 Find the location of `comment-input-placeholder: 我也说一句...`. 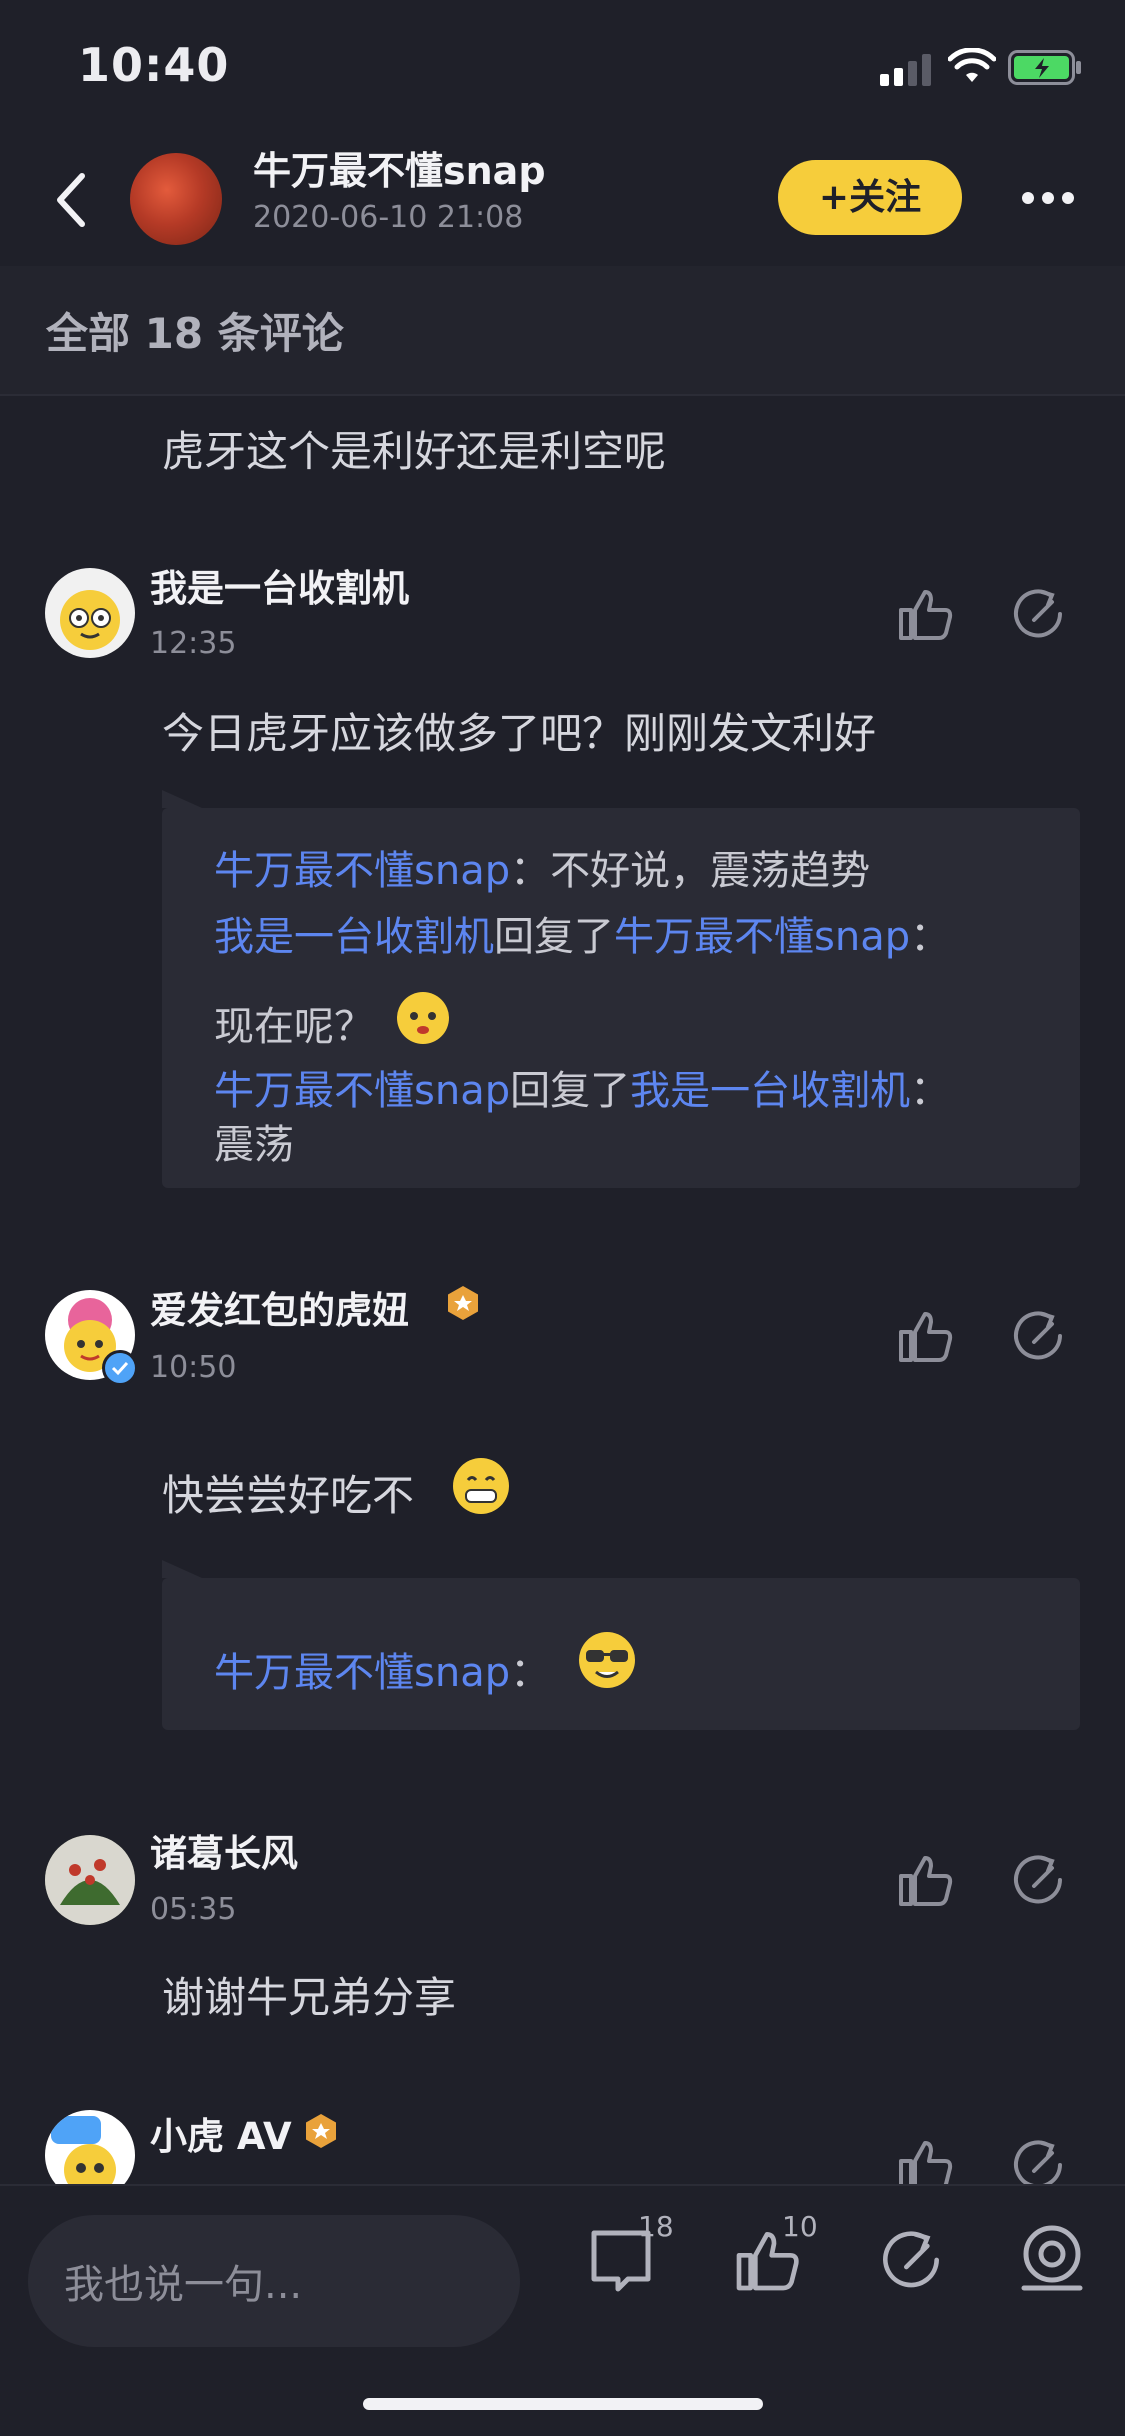

comment-input-placeholder: 我也说一句... is located at coordinates (183, 2281).